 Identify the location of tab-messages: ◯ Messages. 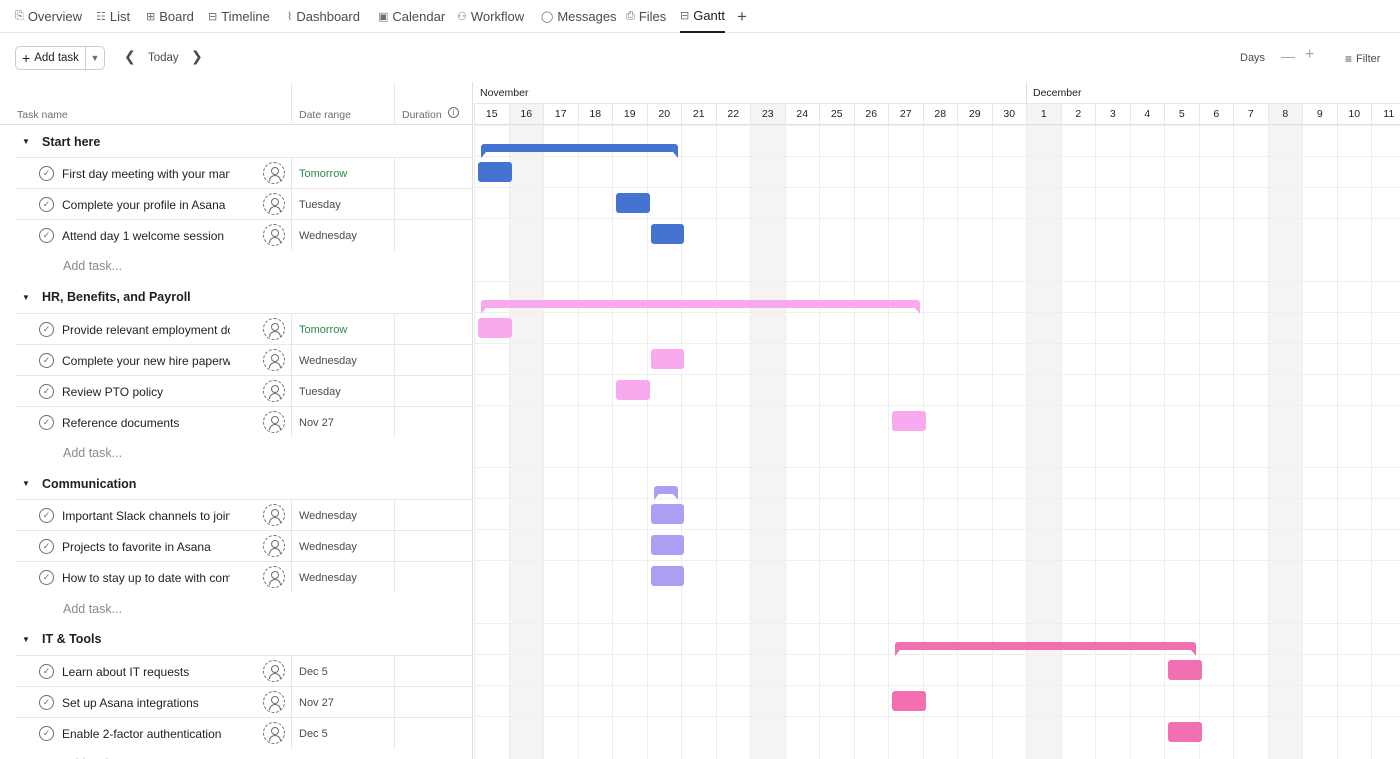
(579, 16).